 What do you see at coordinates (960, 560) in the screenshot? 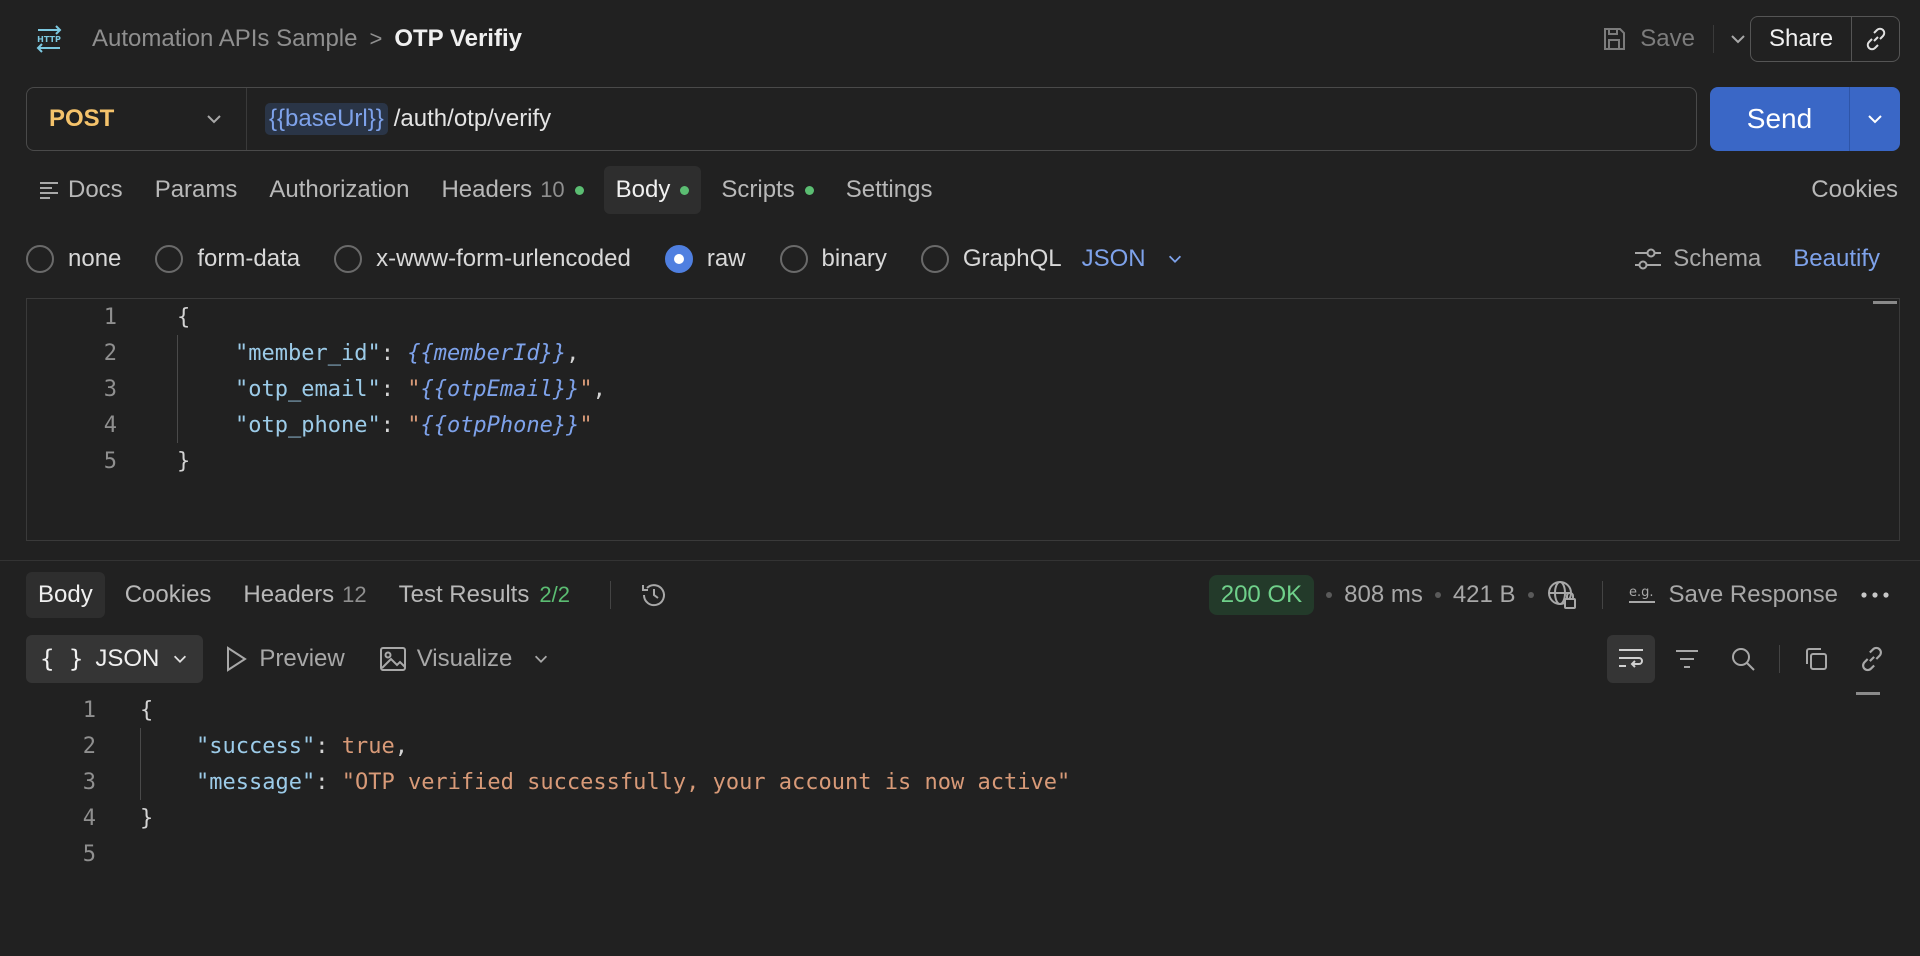
I see `pane-divider` at bounding box center [960, 560].